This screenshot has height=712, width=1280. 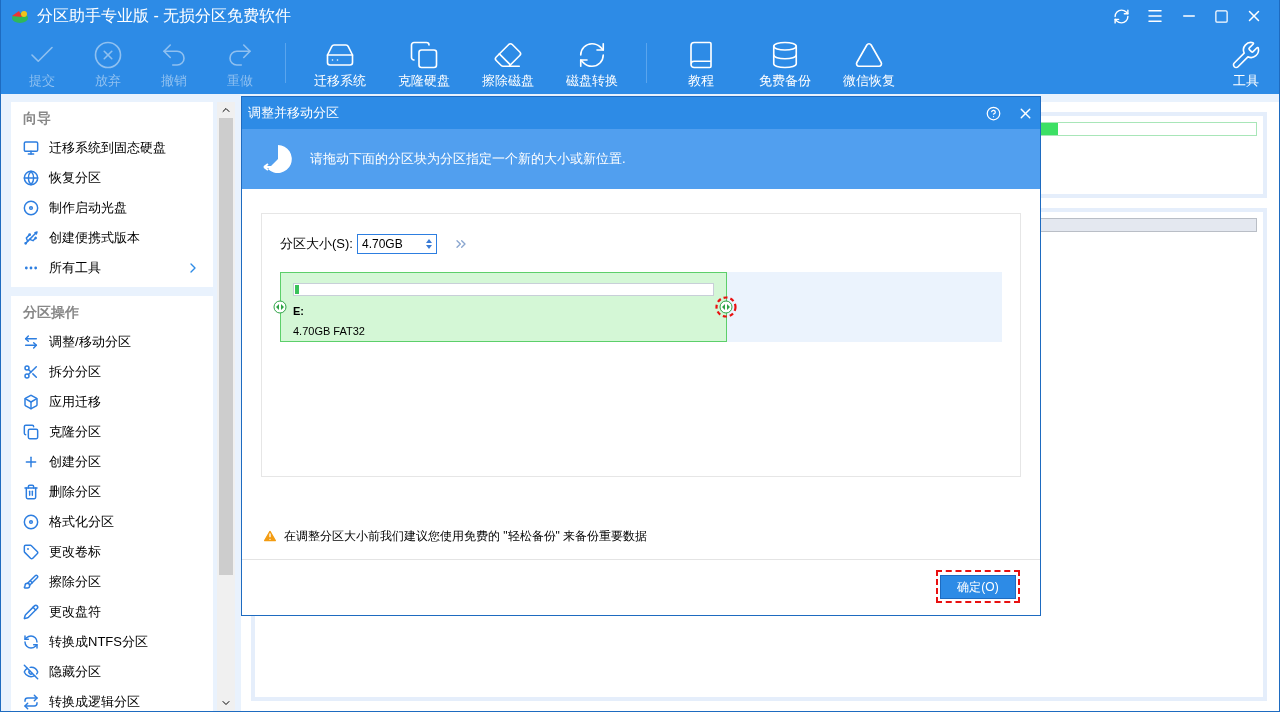 What do you see at coordinates (31, 582) in the screenshot?
I see `brush-icon` at bounding box center [31, 582].